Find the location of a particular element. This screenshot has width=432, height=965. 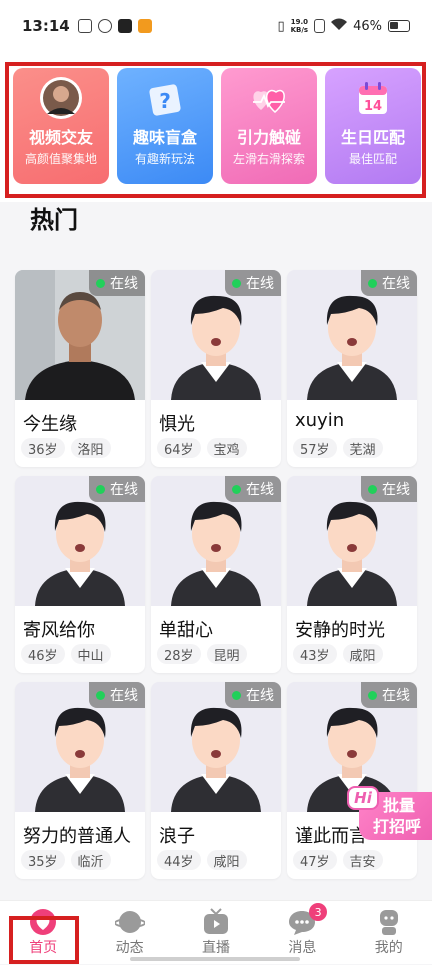

tab-moments: 动态 is located at coordinates (129, 933).